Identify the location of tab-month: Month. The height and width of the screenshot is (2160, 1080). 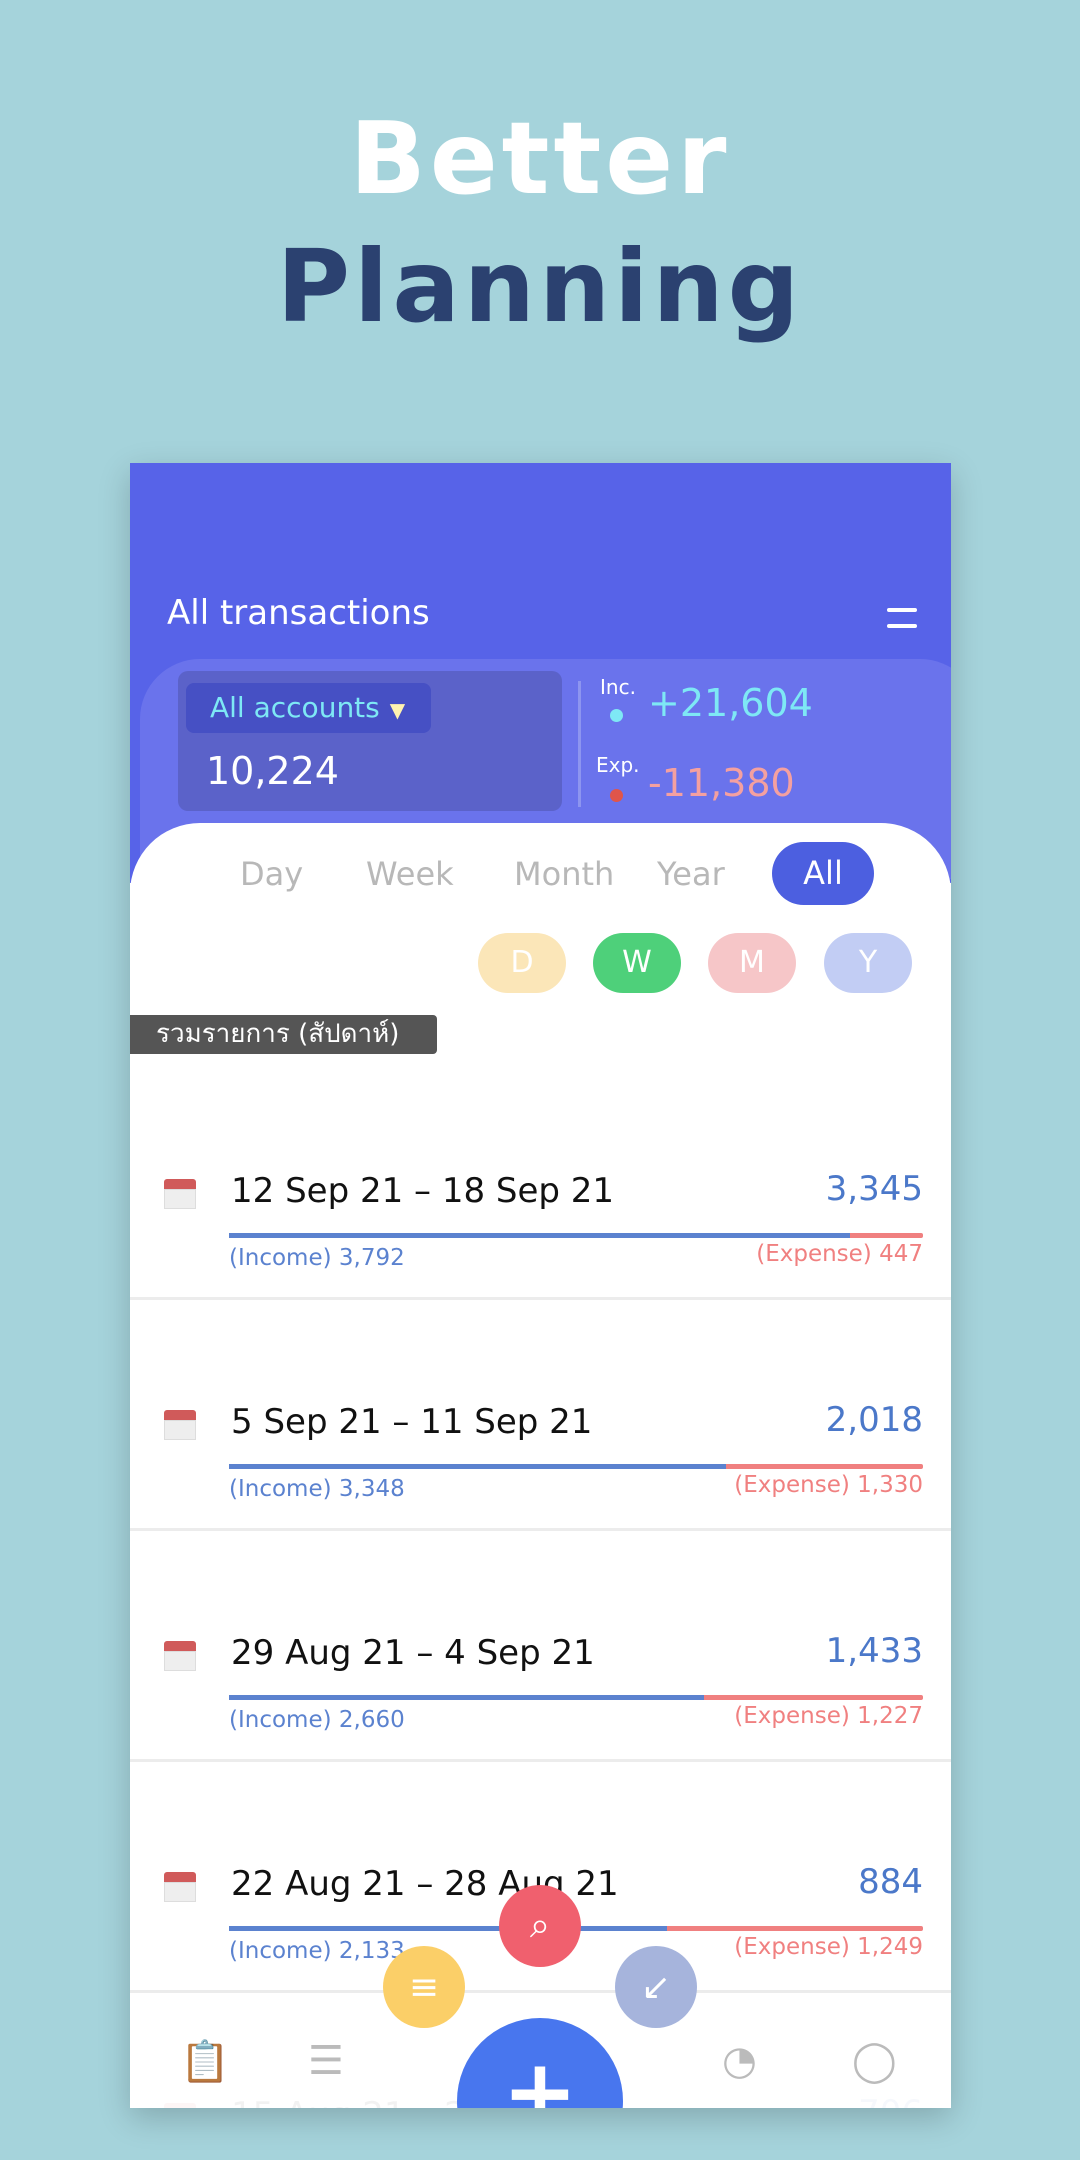
(564, 874).